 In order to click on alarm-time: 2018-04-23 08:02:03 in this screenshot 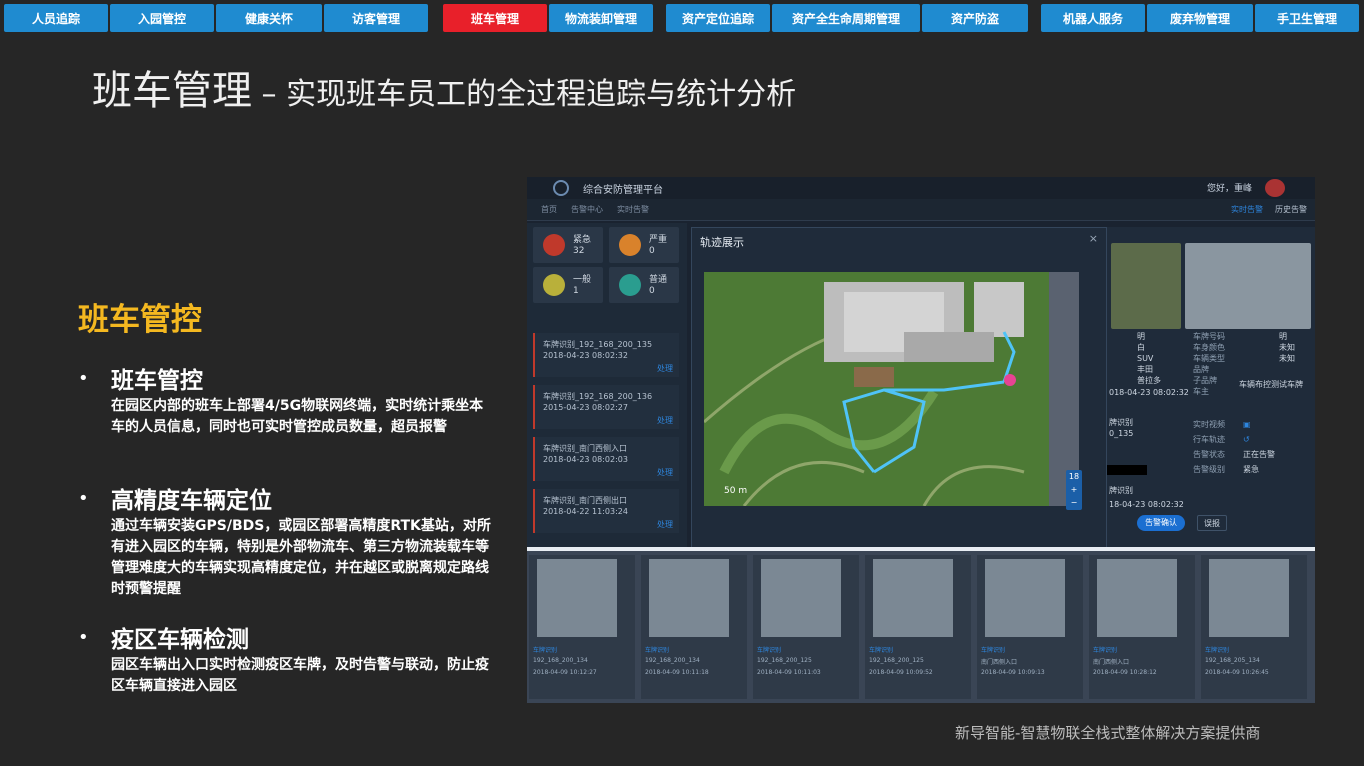, I will do `click(585, 459)`.